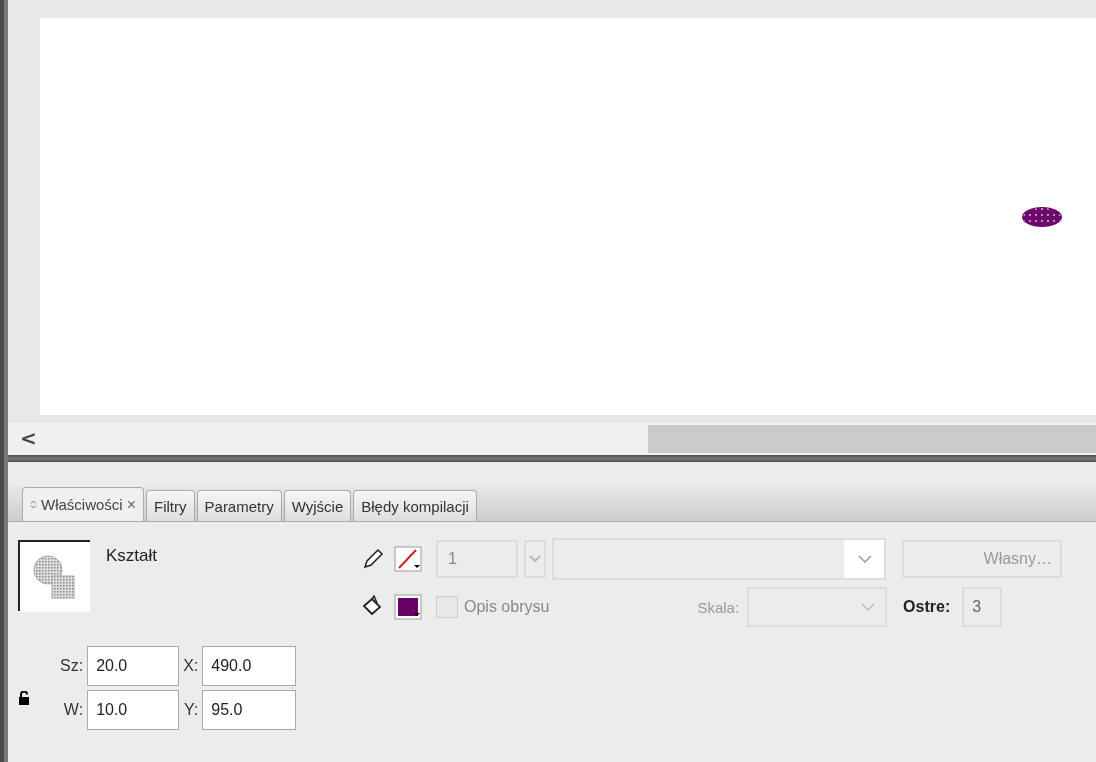  What do you see at coordinates (170, 505) in the screenshot?
I see `panel-tab: Filtry` at bounding box center [170, 505].